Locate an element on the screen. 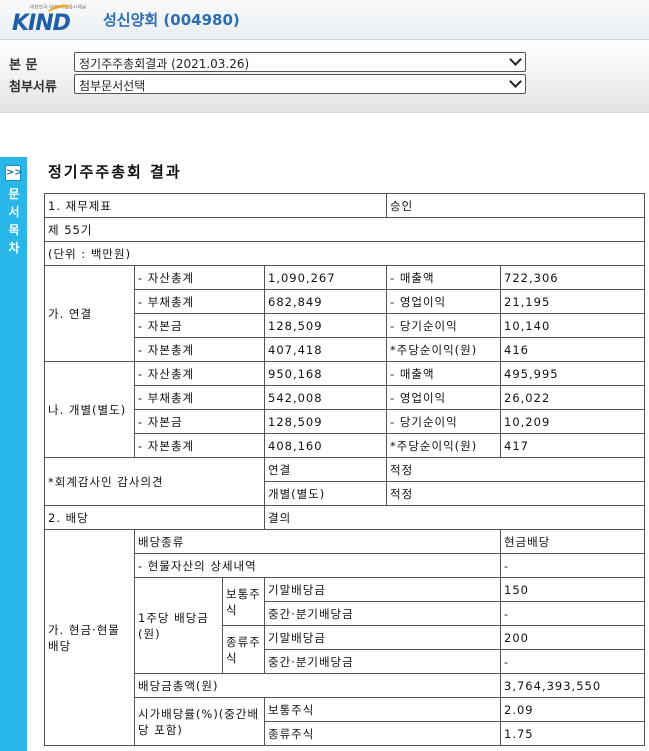  cell: 개별(별도) is located at coordinates (325, 493).